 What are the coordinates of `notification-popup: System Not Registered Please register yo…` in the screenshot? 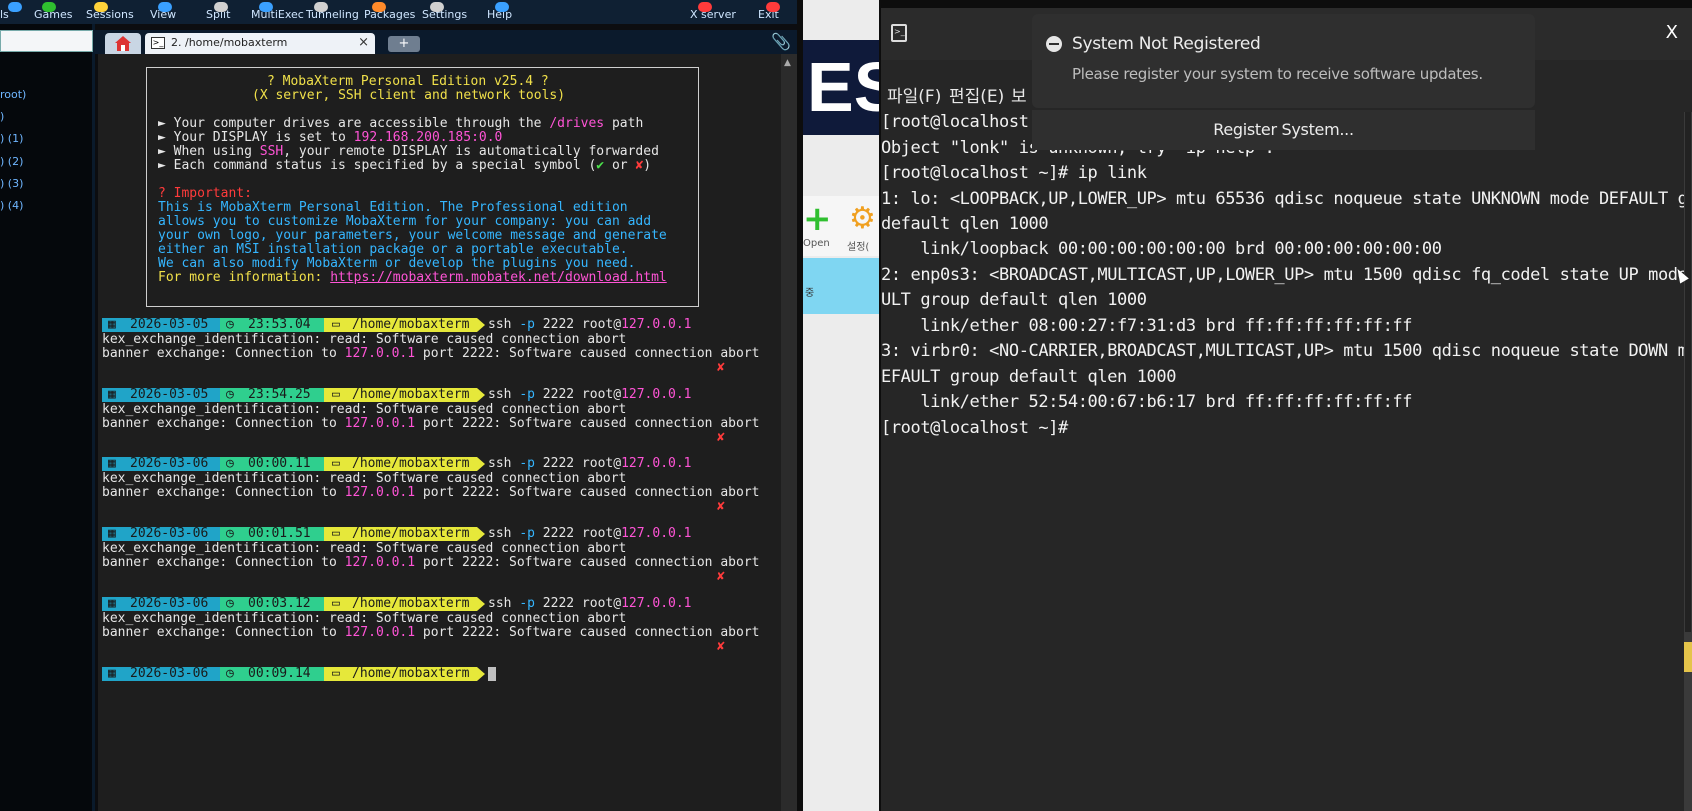 It's located at (1283, 61).